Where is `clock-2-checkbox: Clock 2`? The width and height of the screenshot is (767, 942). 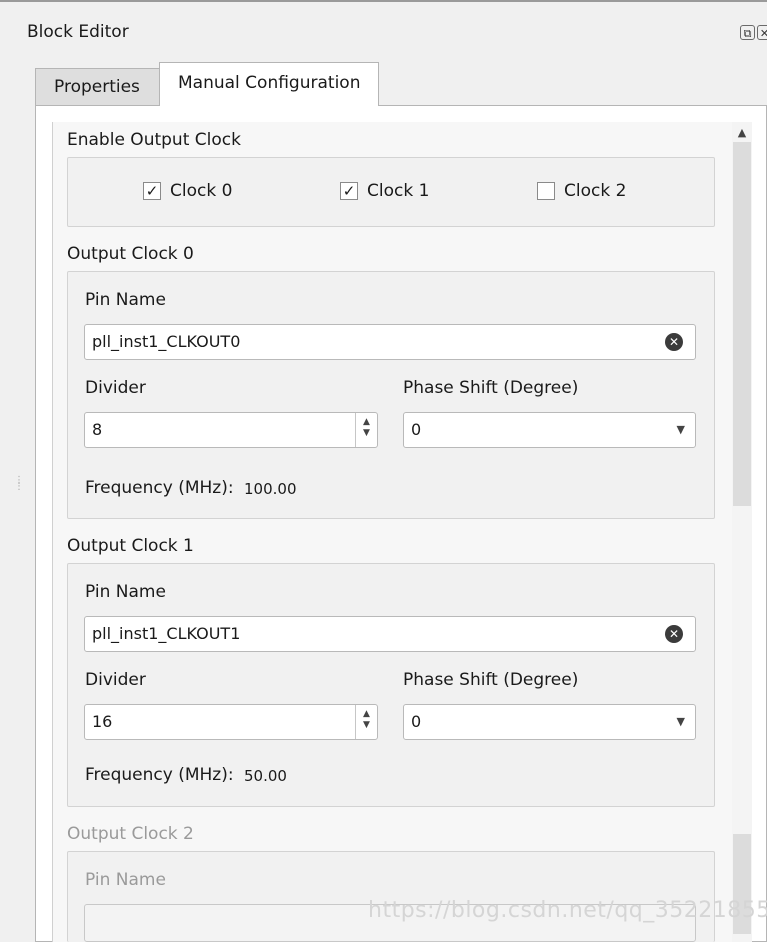 clock-2-checkbox: Clock 2 is located at coordinates (581, 191).